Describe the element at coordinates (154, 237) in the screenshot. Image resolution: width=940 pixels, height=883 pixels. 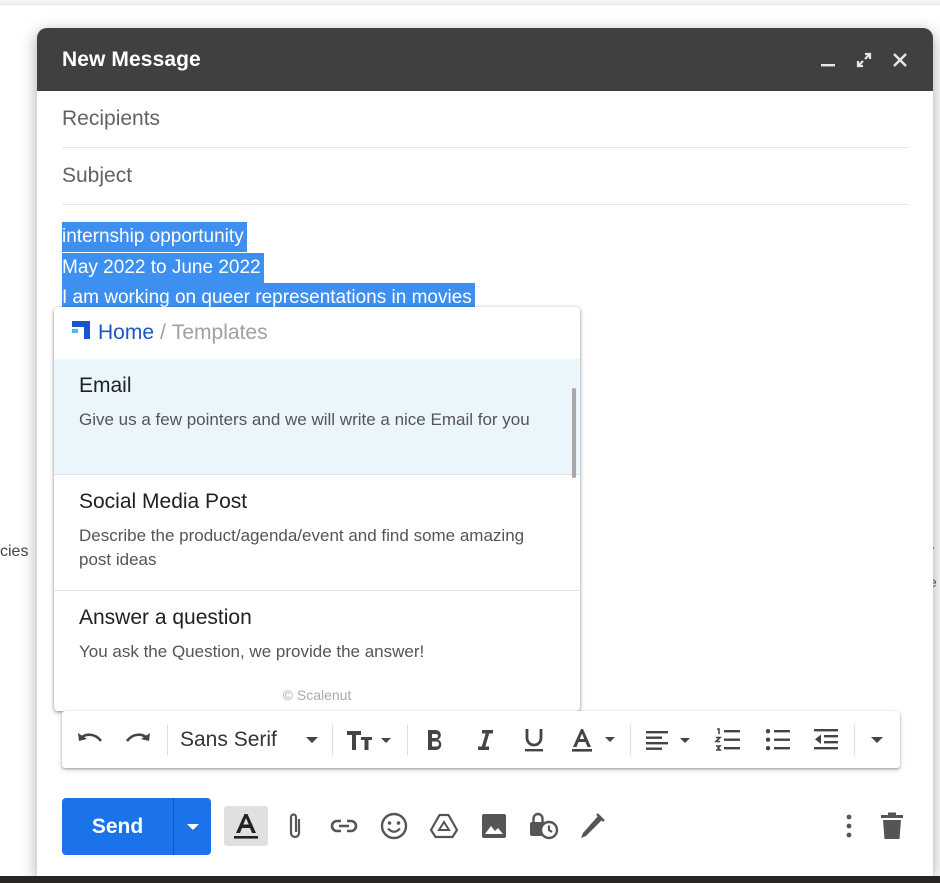
I see `body-line-1: internship opportunity` at that location.